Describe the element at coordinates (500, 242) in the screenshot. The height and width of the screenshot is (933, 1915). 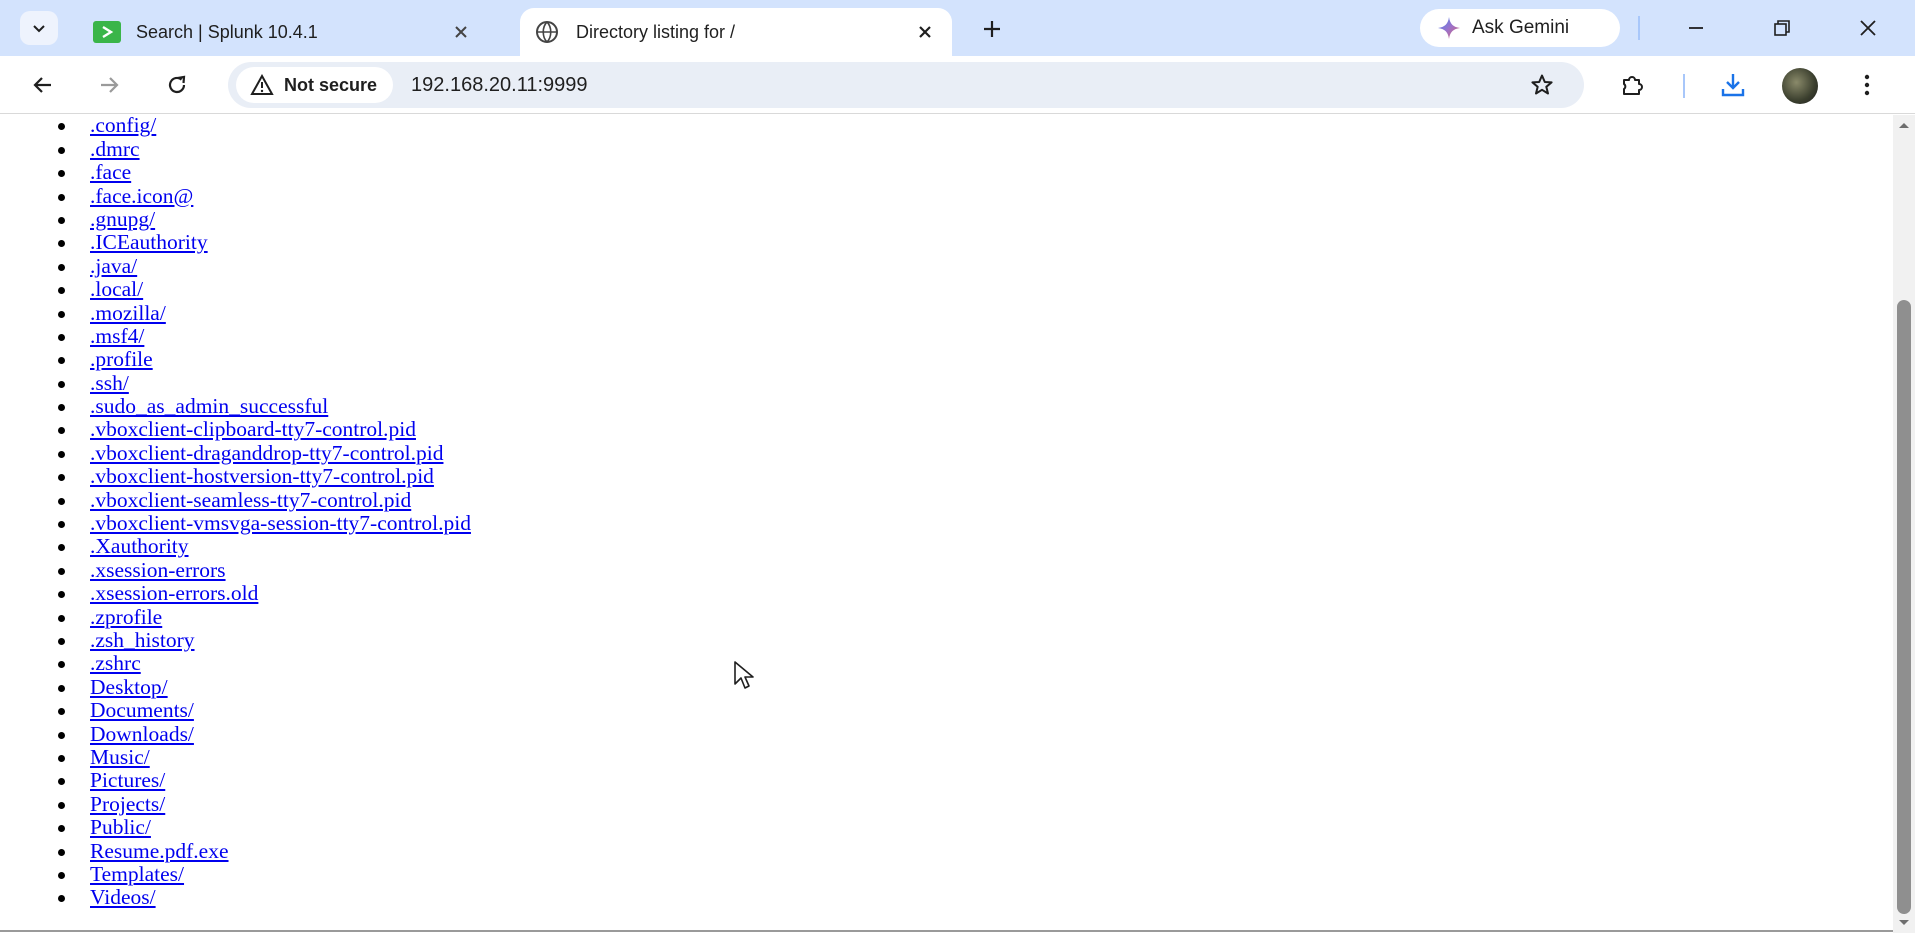
I see `list-item: .ICEauthority` at that location.